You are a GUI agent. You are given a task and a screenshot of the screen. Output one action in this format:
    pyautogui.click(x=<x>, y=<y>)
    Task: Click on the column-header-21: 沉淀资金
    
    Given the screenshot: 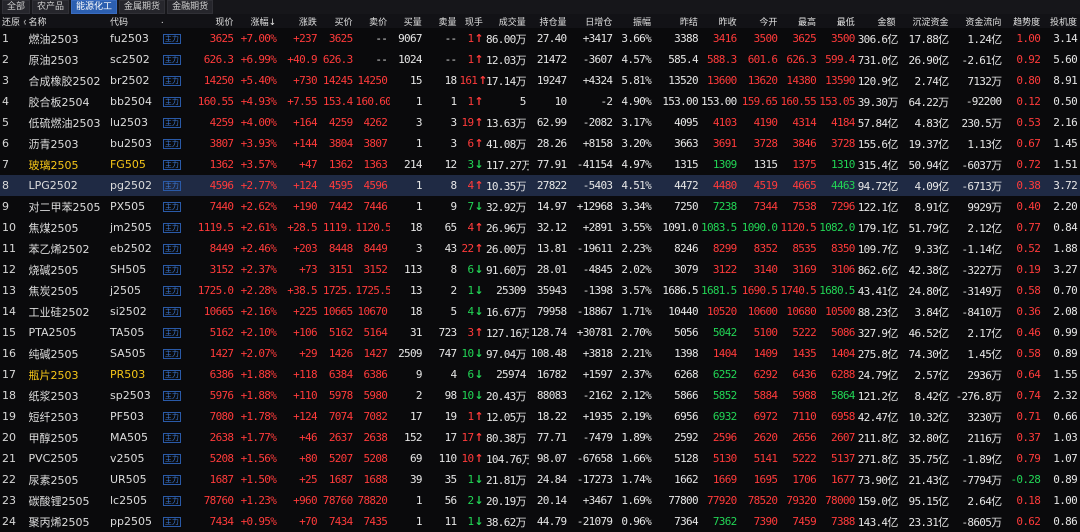 What is the action you would take?
    pyautogui.click(x=925, y=21)
    